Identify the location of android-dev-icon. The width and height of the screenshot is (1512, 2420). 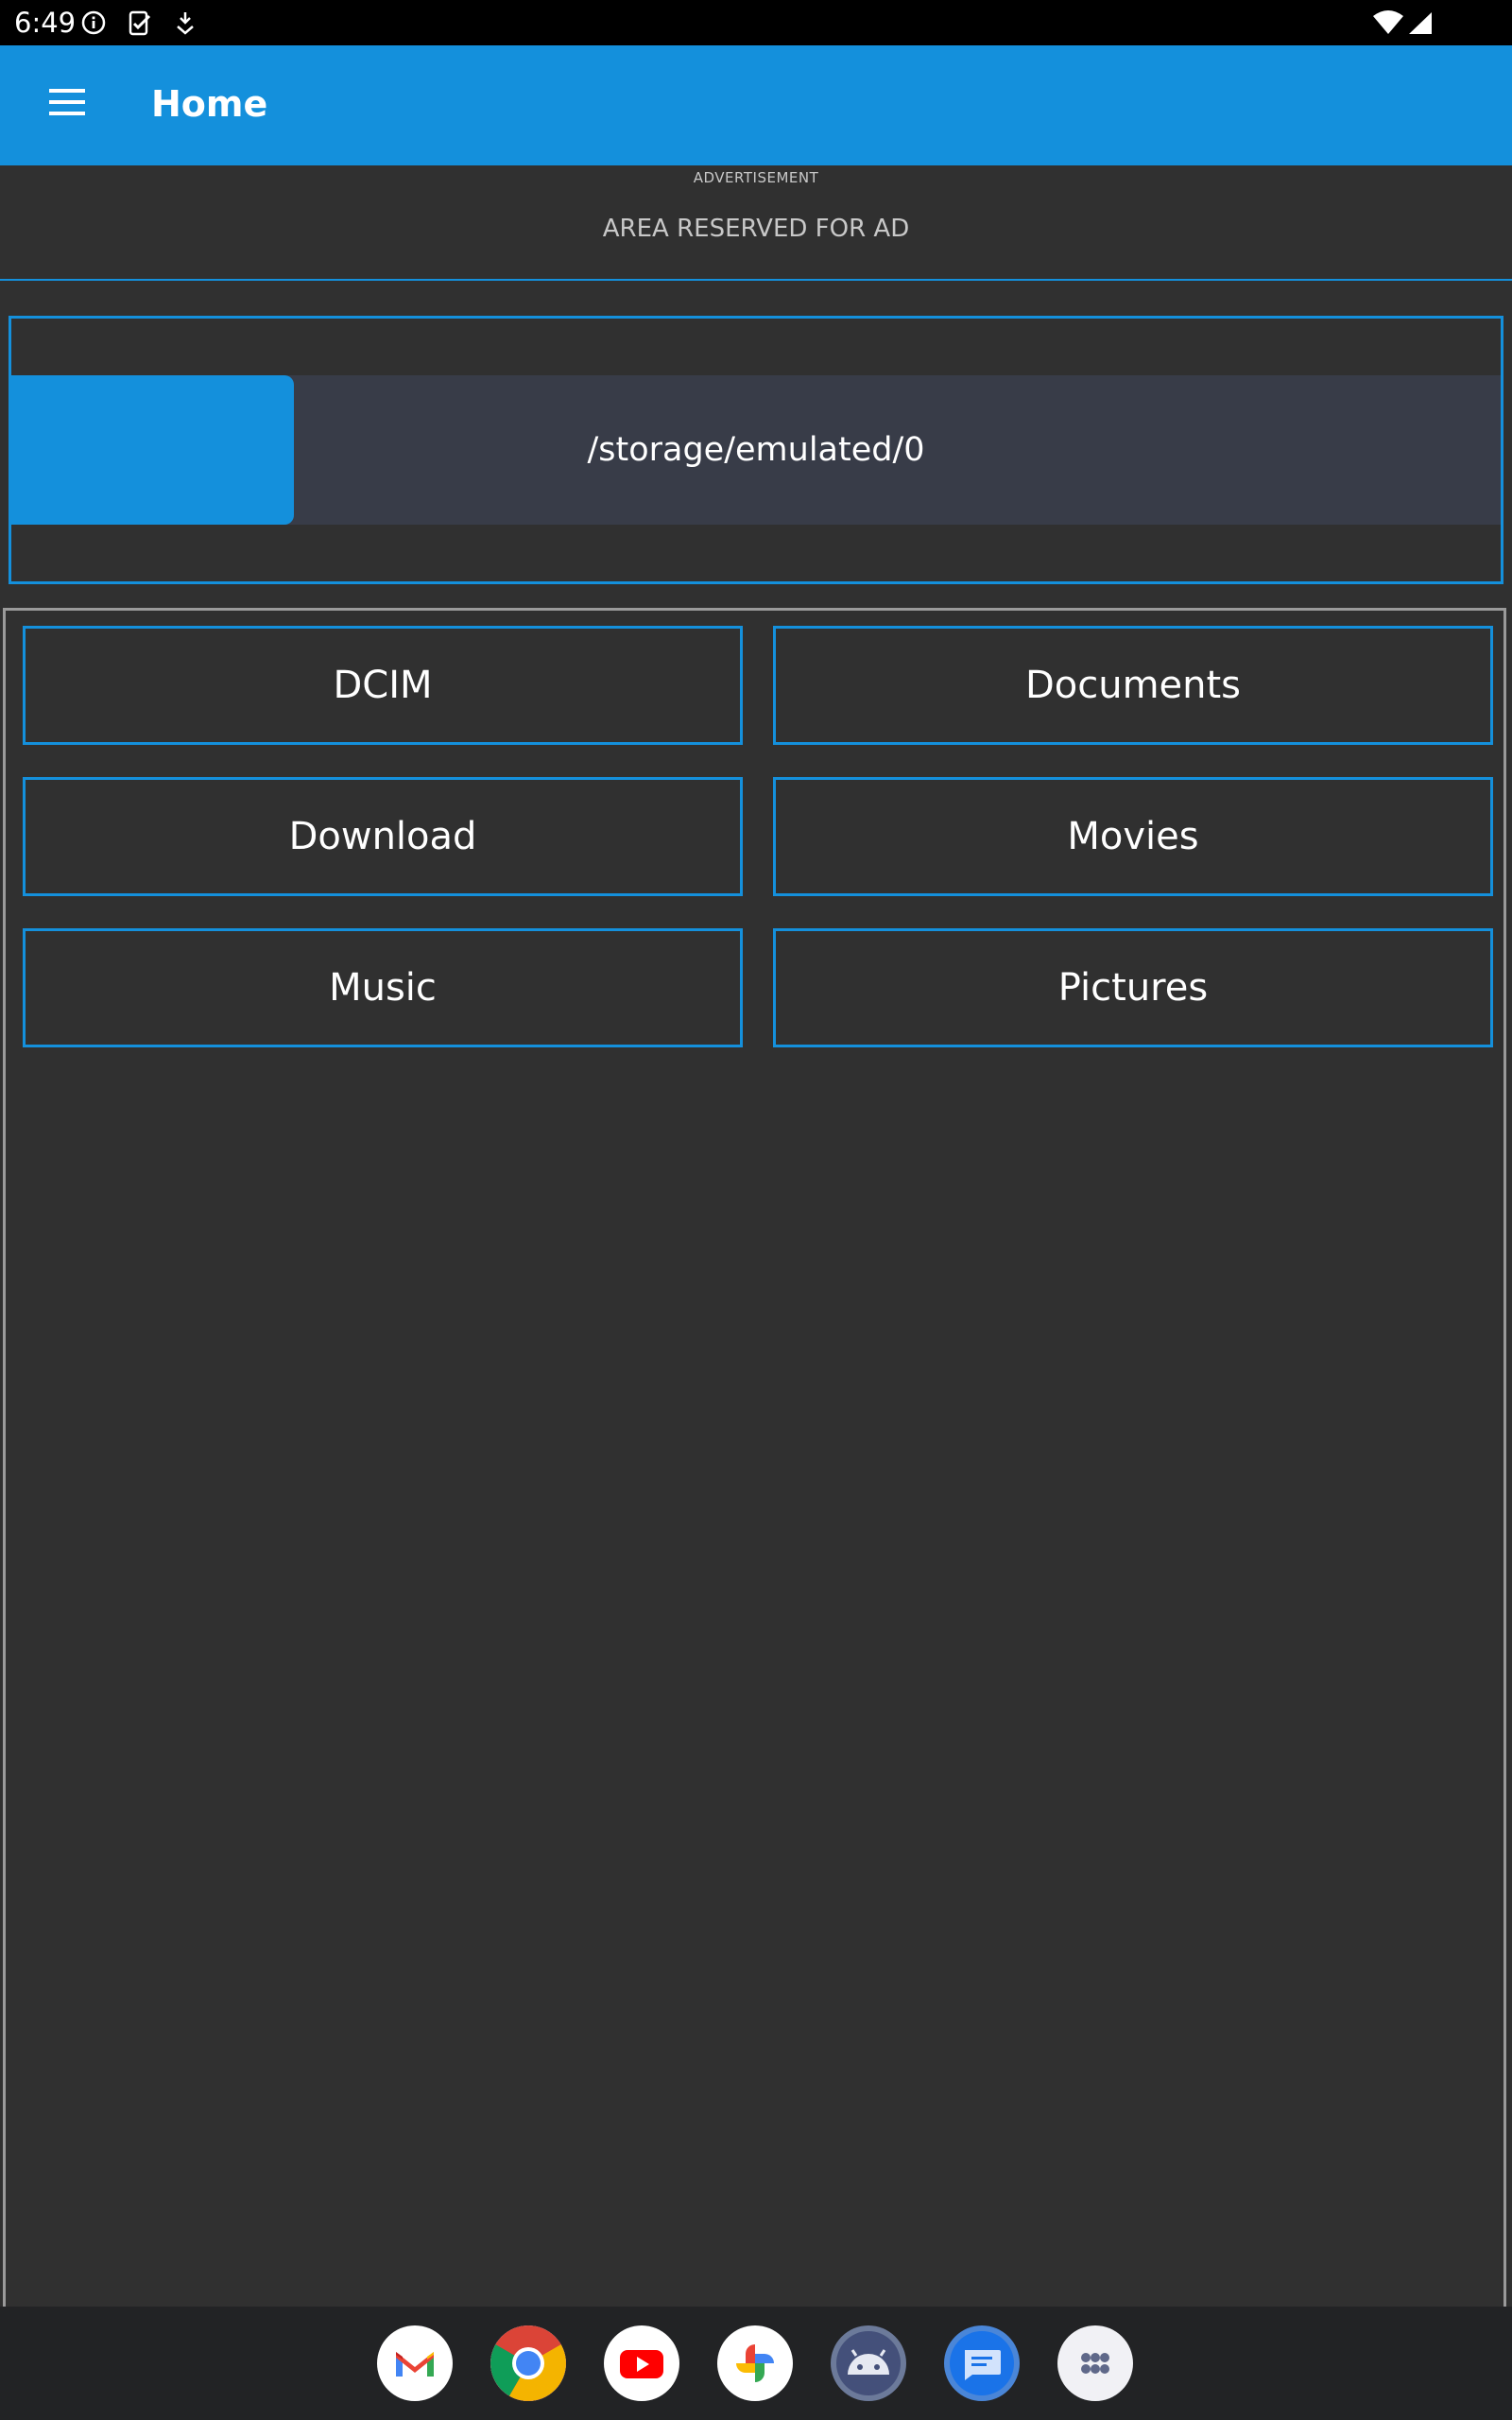
(868, 2363).